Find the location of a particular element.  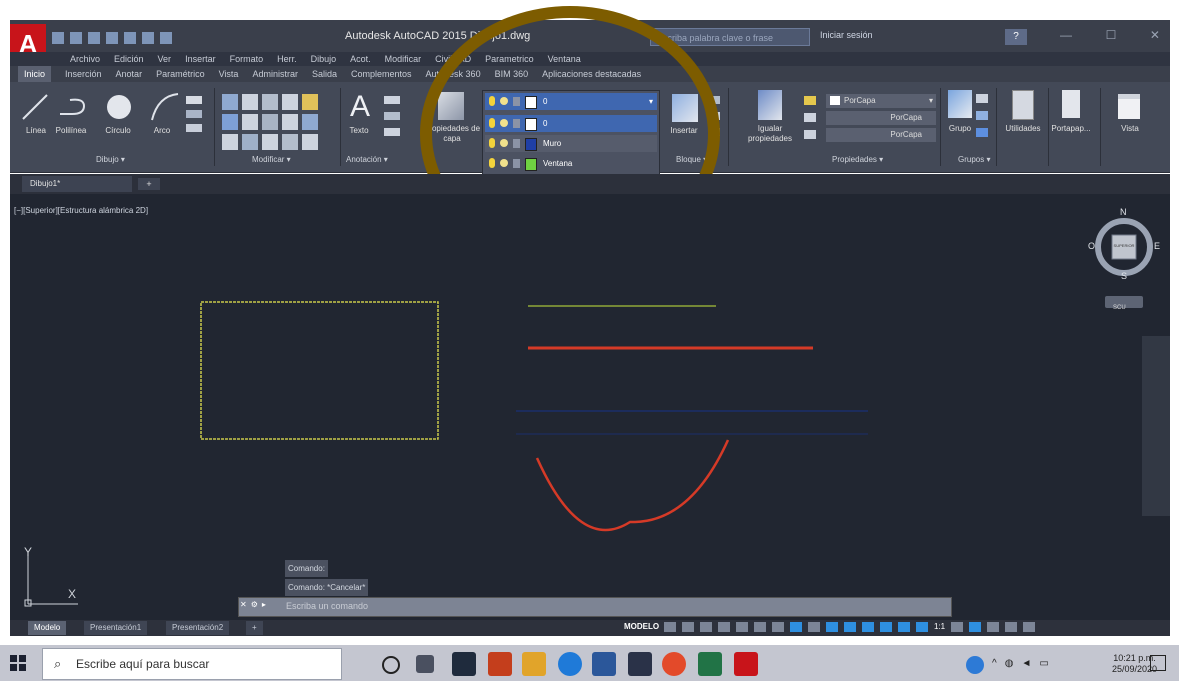

annotation-scale: 1:1 is located at coordinates (939, 628).